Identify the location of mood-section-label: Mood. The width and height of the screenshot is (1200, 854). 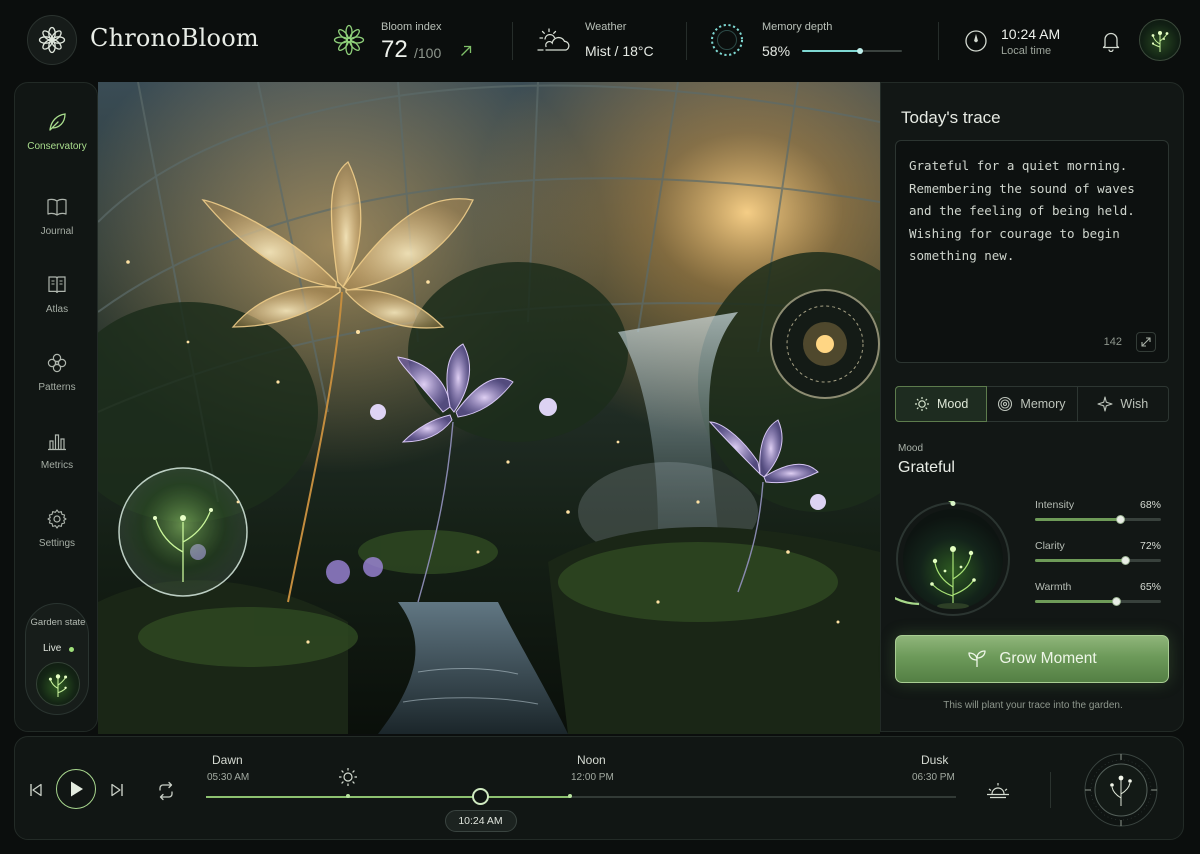
(911, 448).